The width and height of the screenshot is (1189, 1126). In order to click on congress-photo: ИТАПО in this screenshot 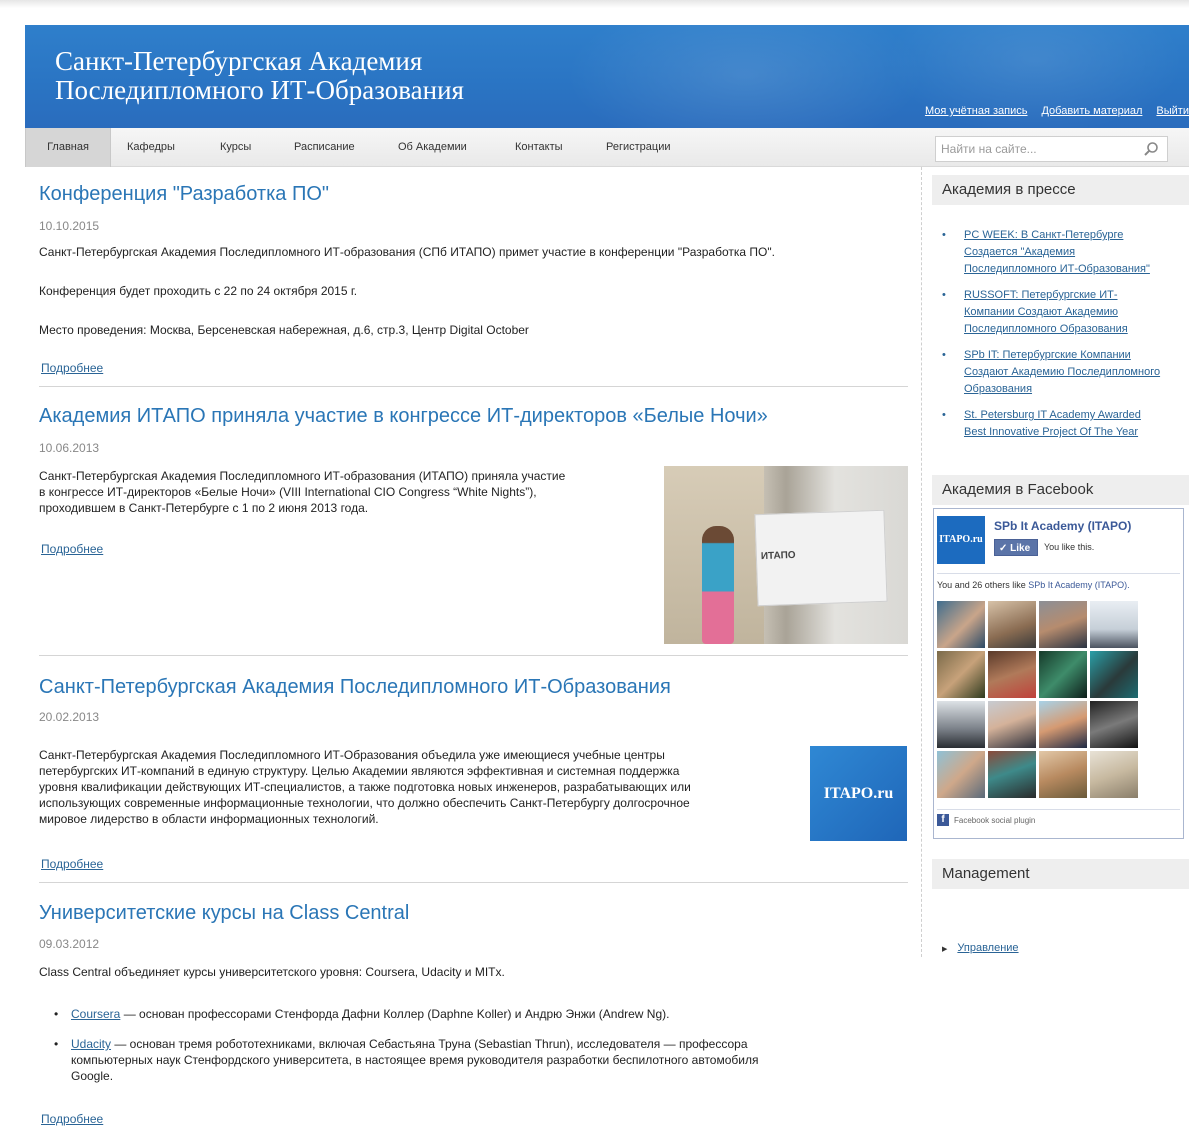, I will do `click(786, 555)`.